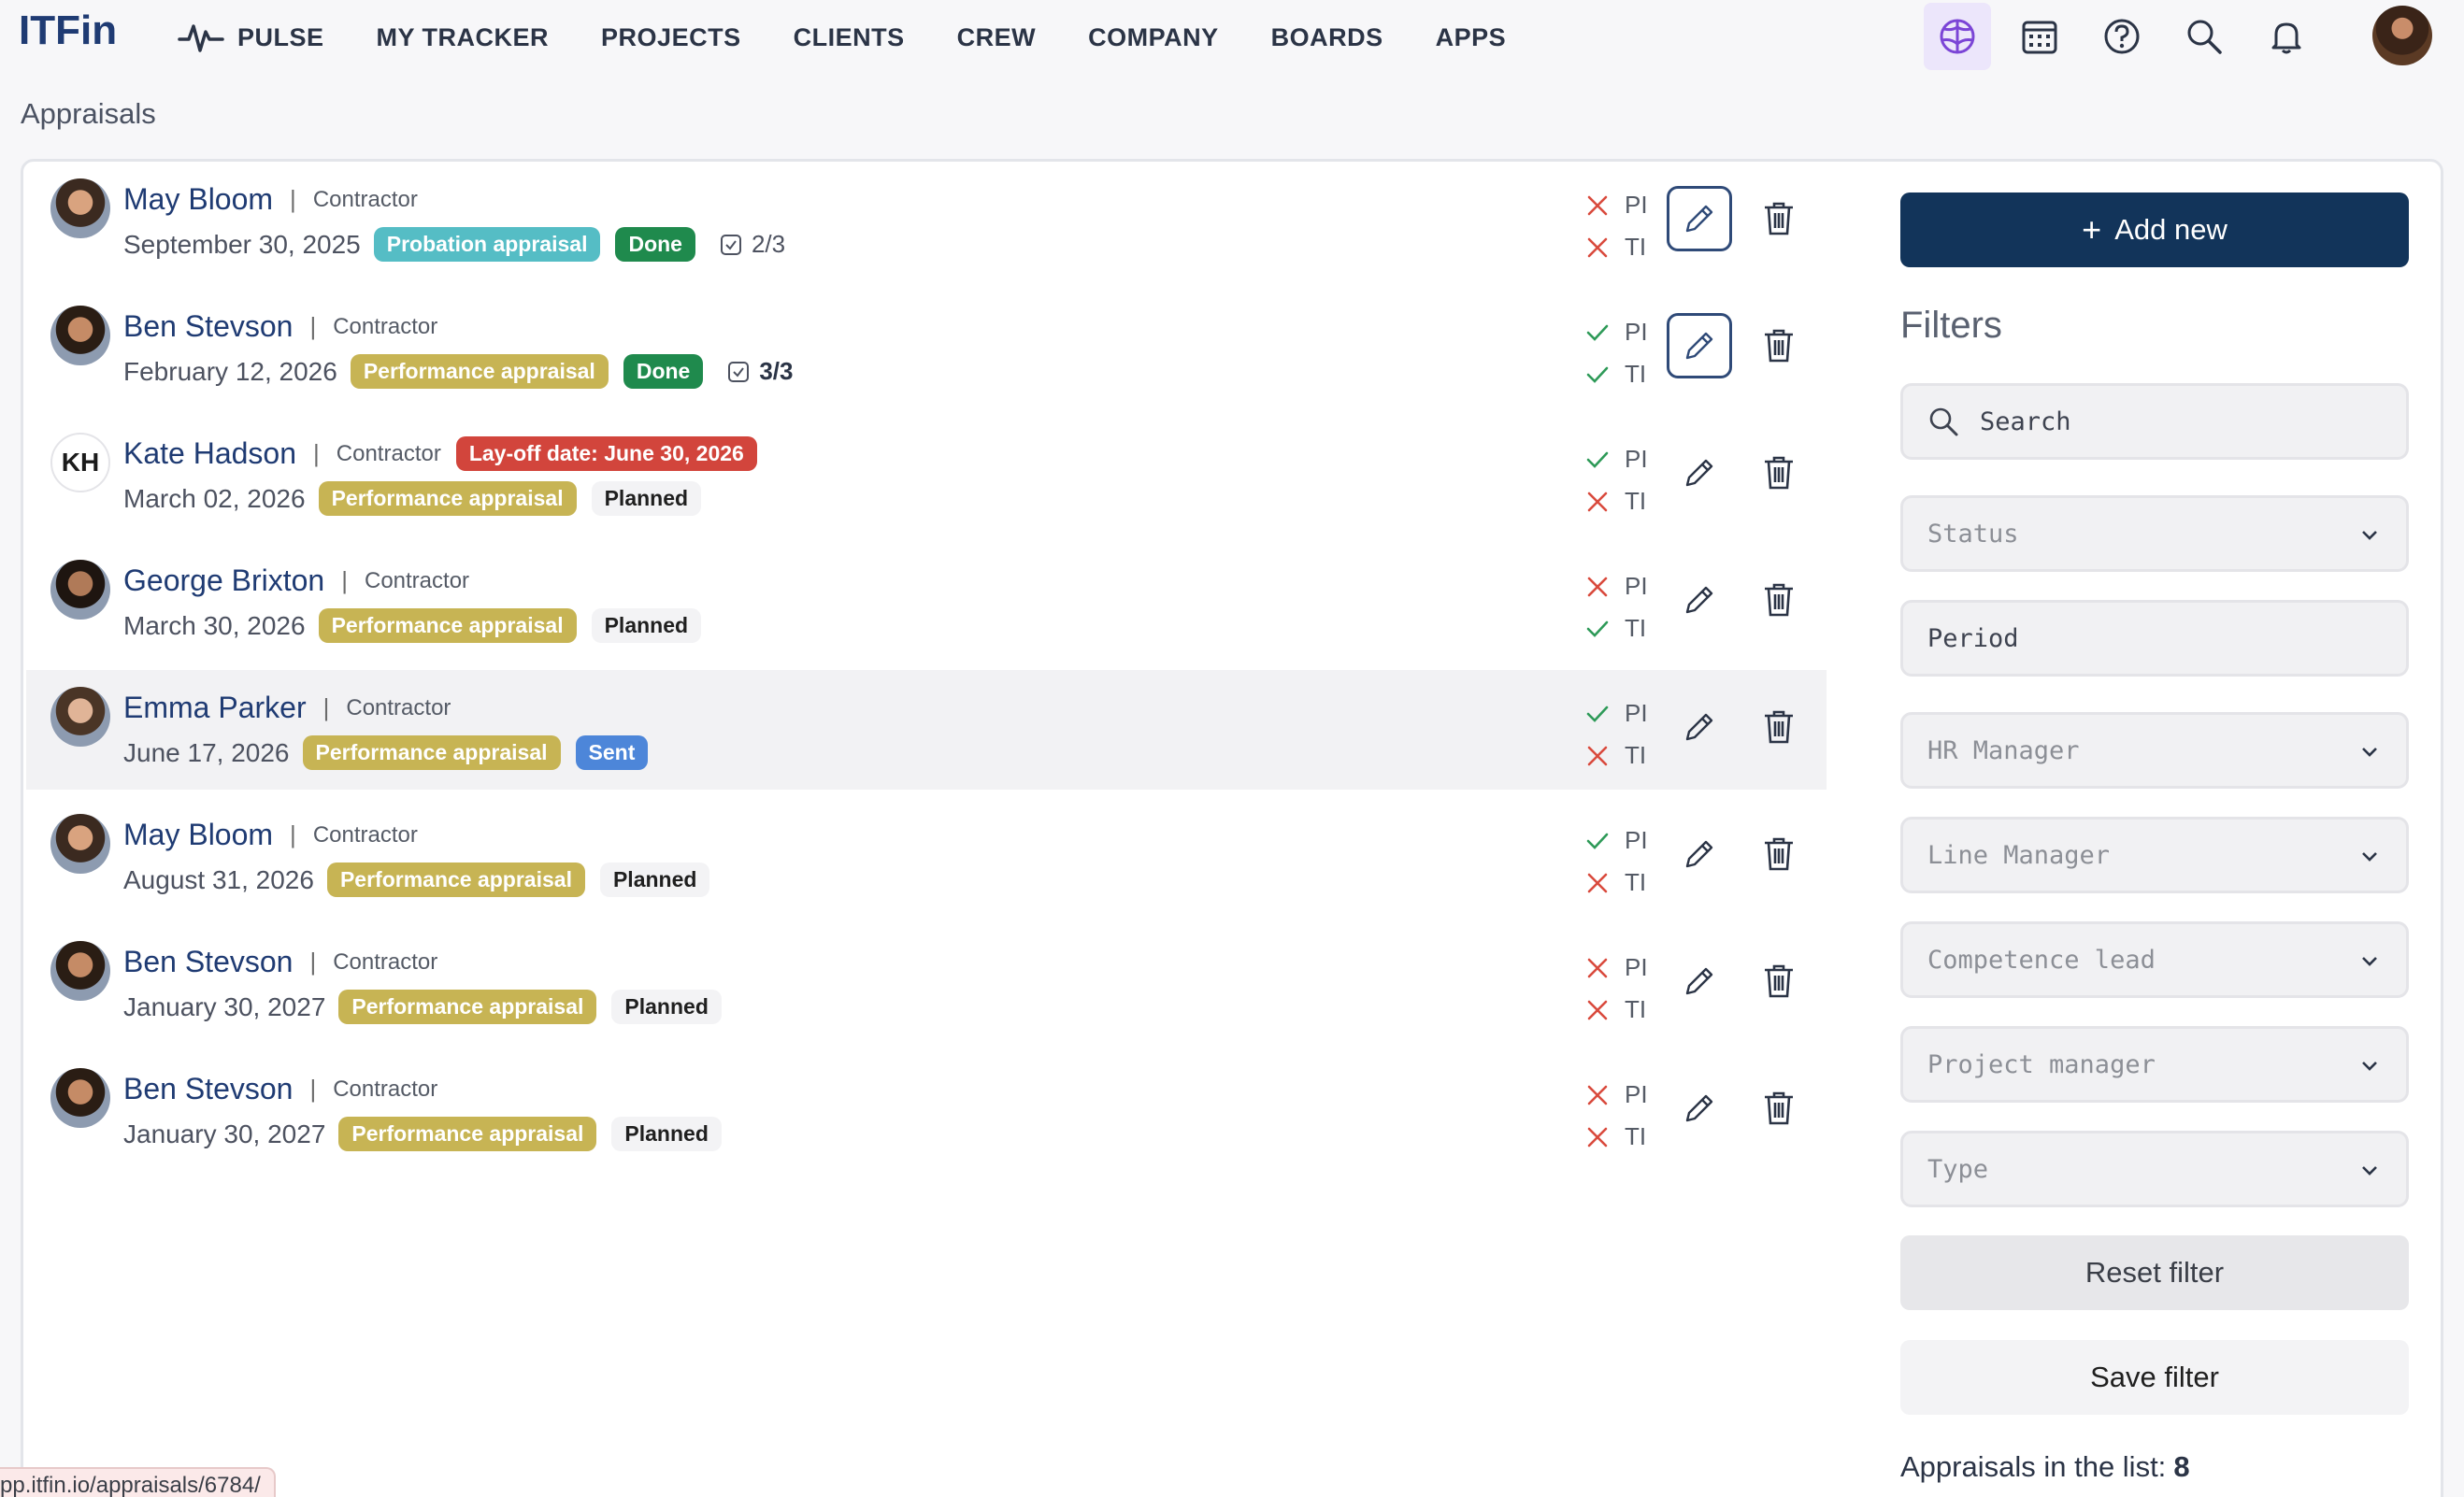 The image size is (2464, 1497). What do you see at coordinates (1471, 37) in the screenshot?
I see `nav-apps: APPS` at bounding box center [1471, 37].